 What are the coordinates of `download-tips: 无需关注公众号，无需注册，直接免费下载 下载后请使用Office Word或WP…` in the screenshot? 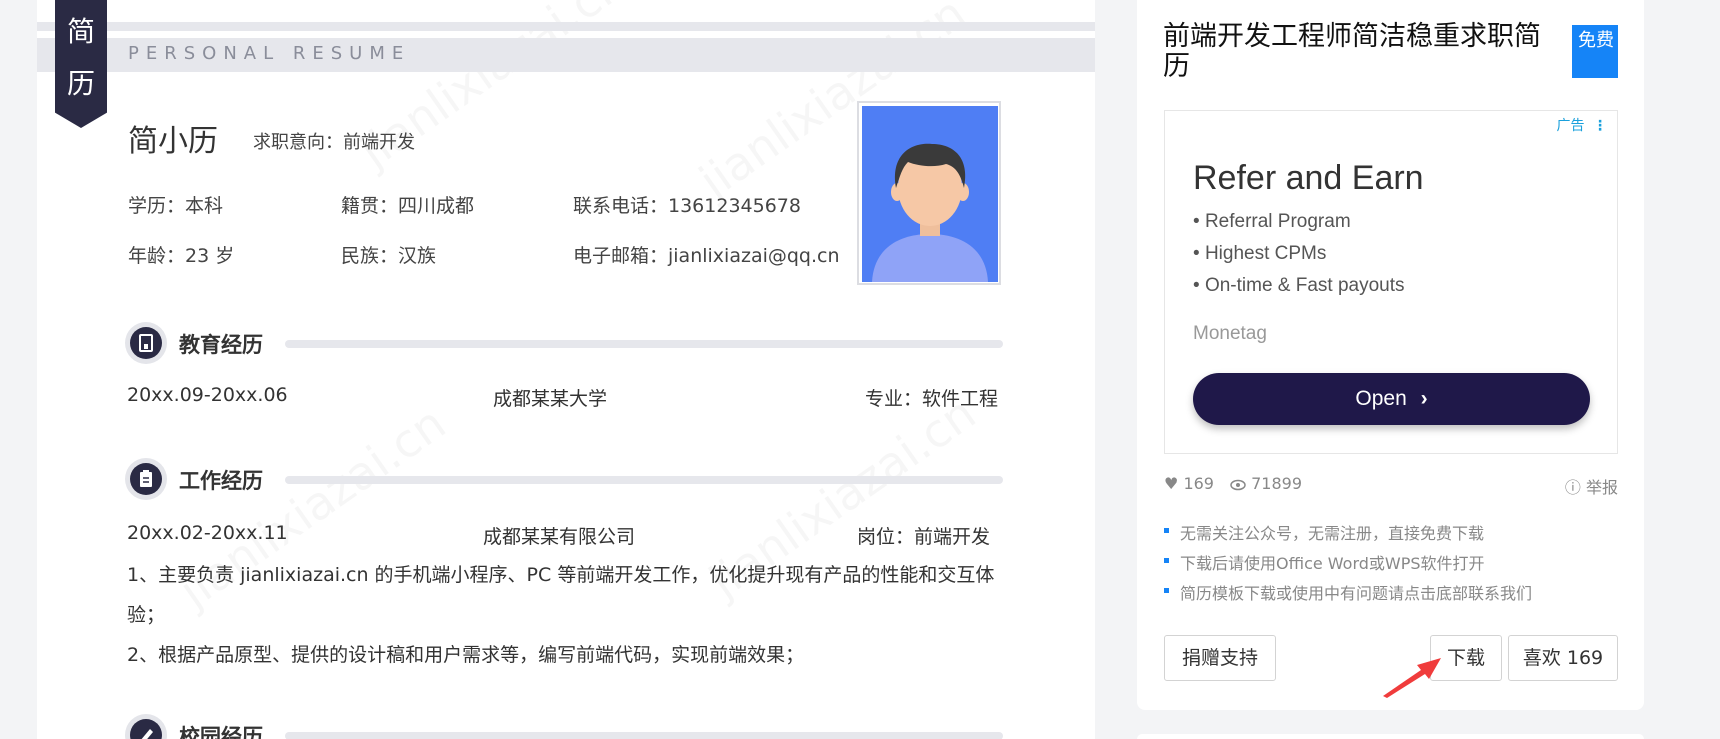 It's located at (1348, 565).